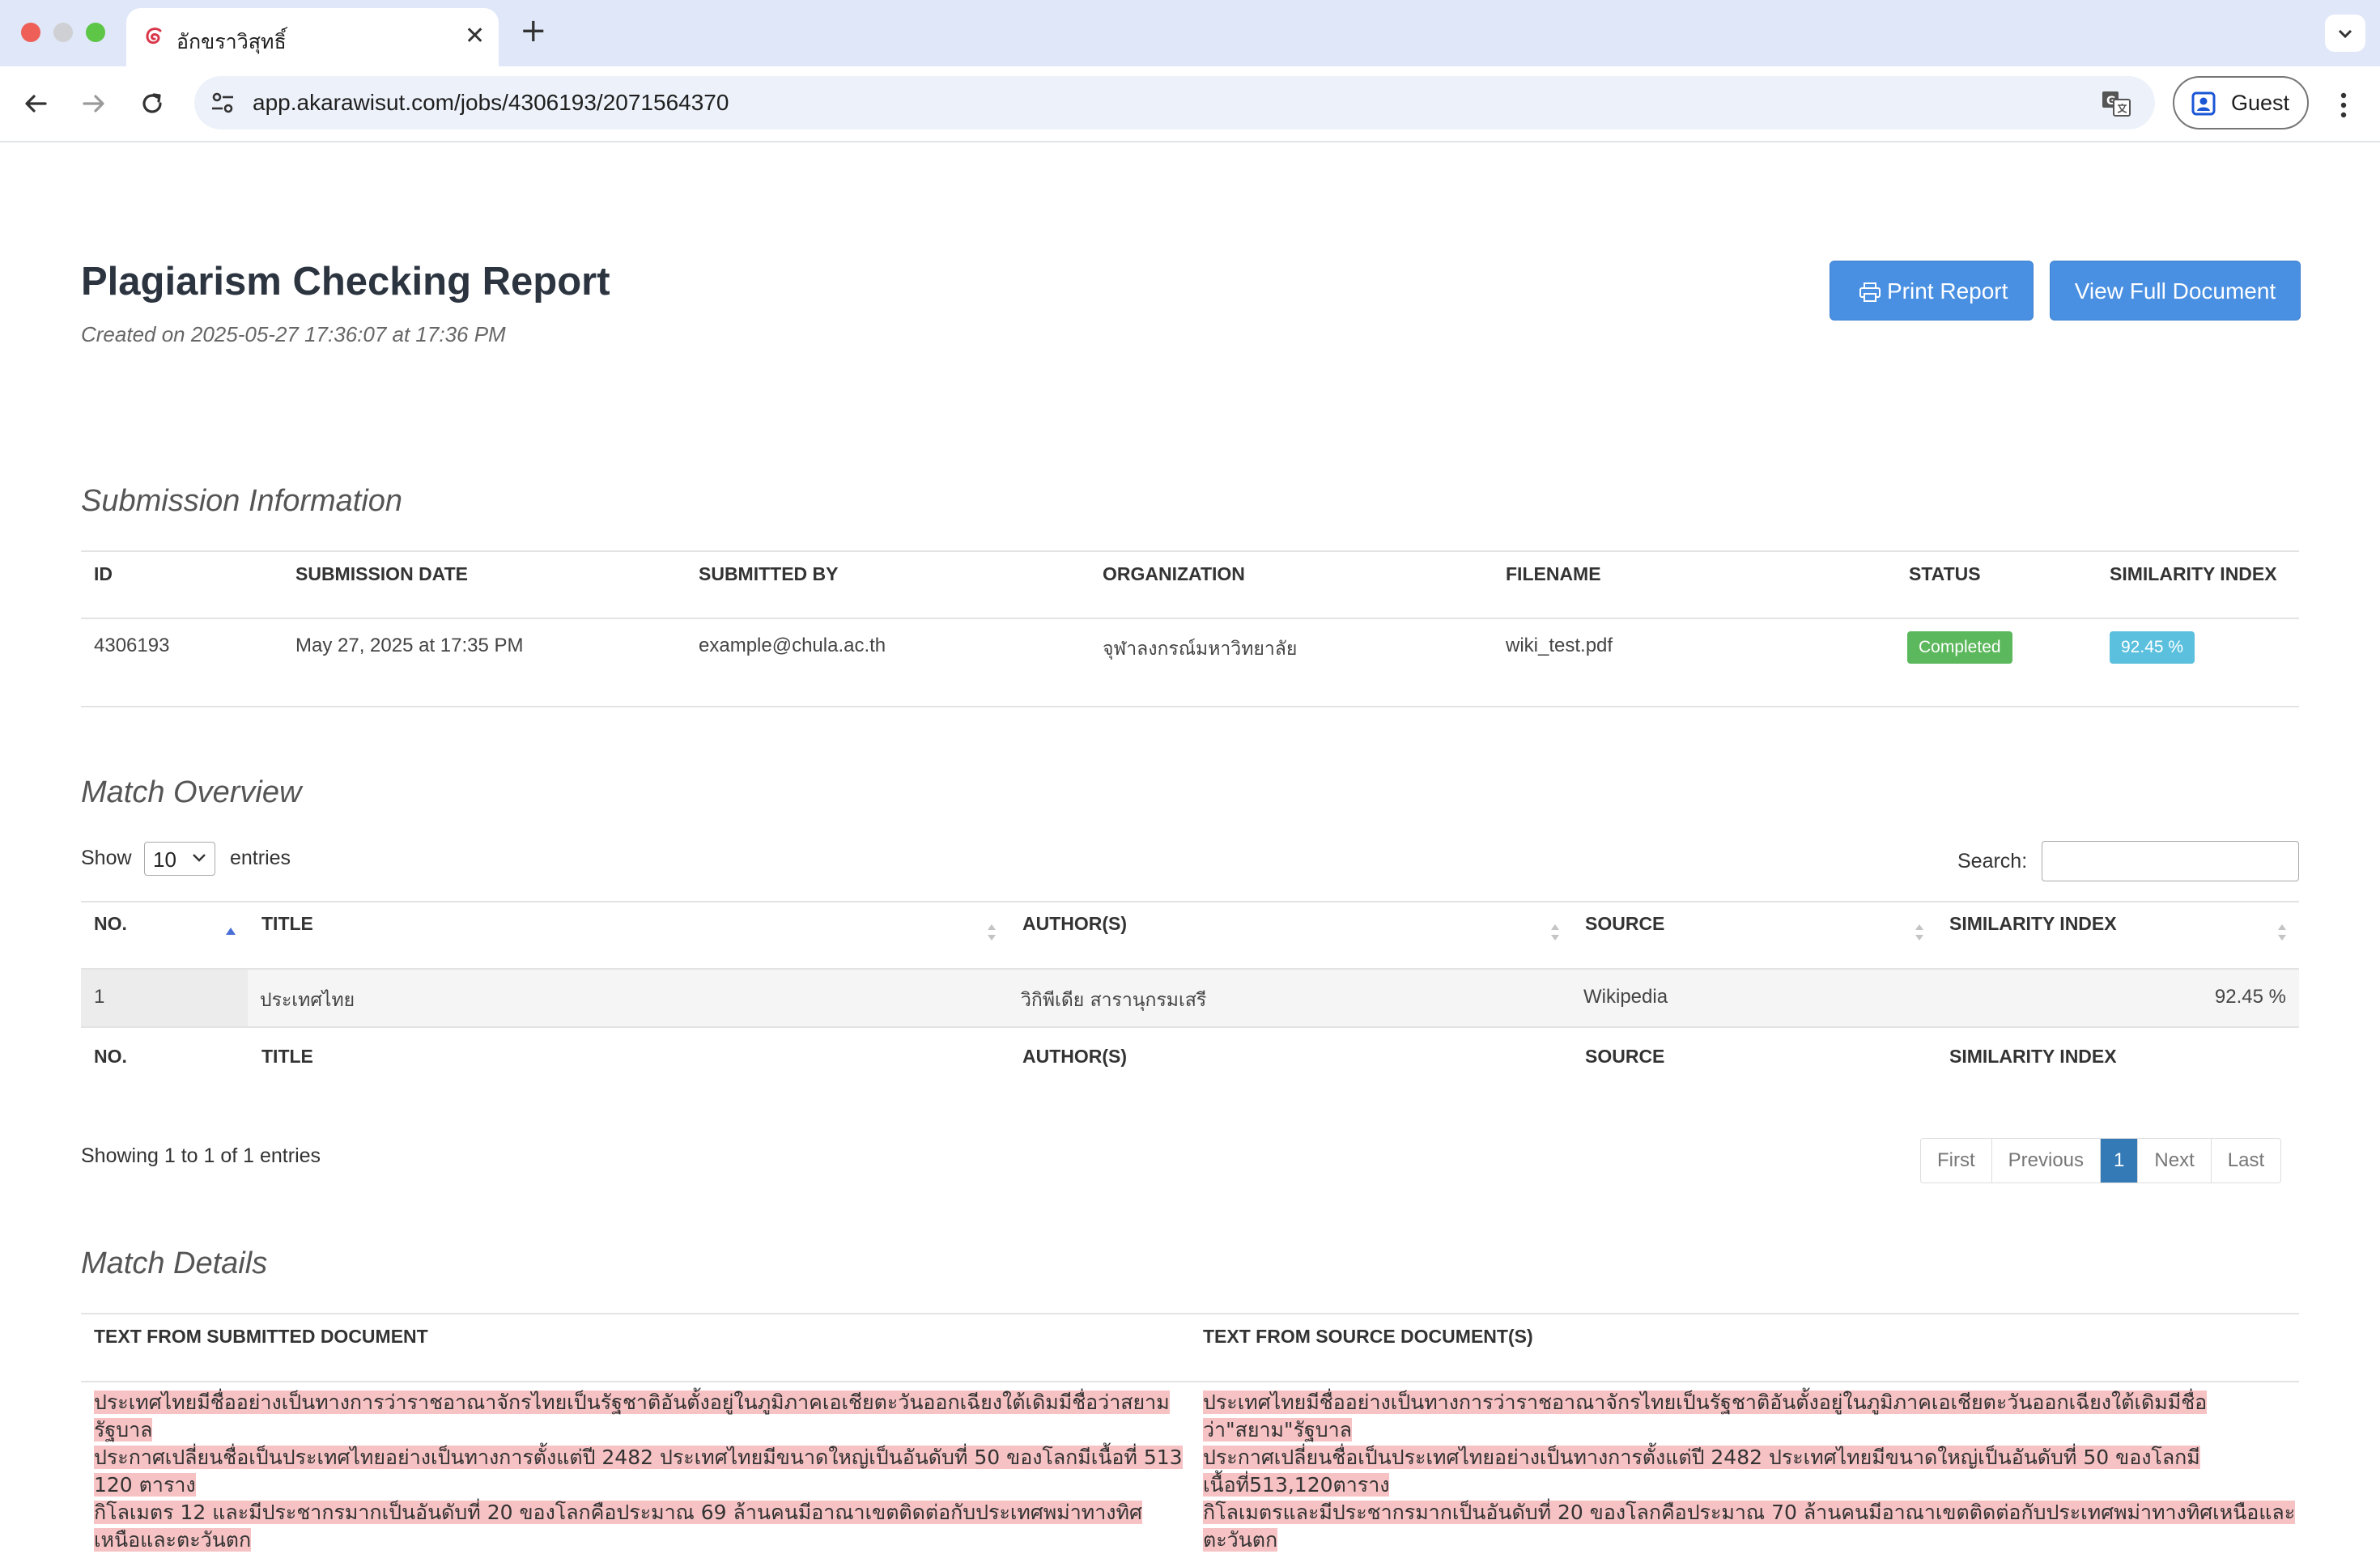 Image resolution: width=2380 pixels, height=1554 pixels. Describe the element at coordinates (1114, 1000) in the screenshot. I see `match-authors: วิกิพีเดีย สารานุกรมเสรี` at that location.